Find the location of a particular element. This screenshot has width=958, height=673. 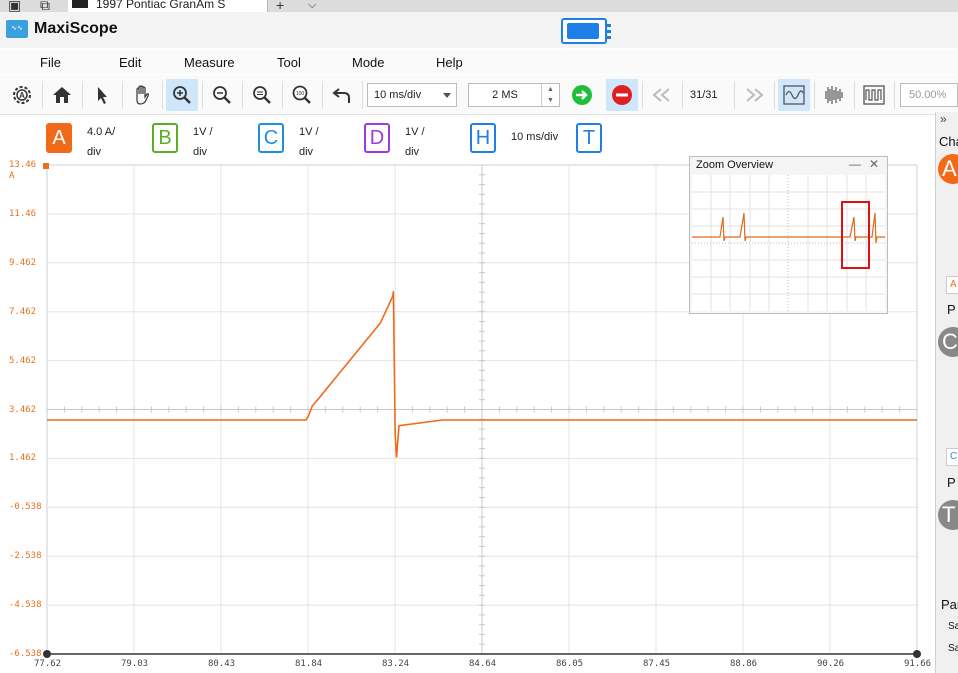

channel-b-button: B is located at coordinates (165, 138).